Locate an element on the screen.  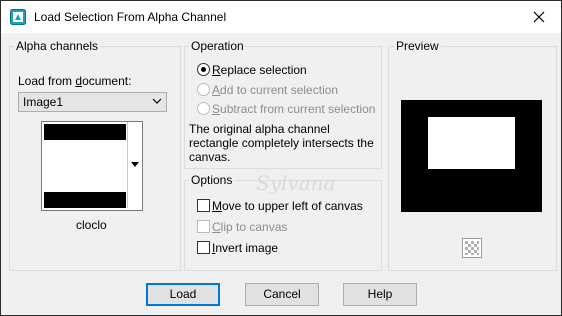
channel-name: cloclo is located at coordinates (91, 225).